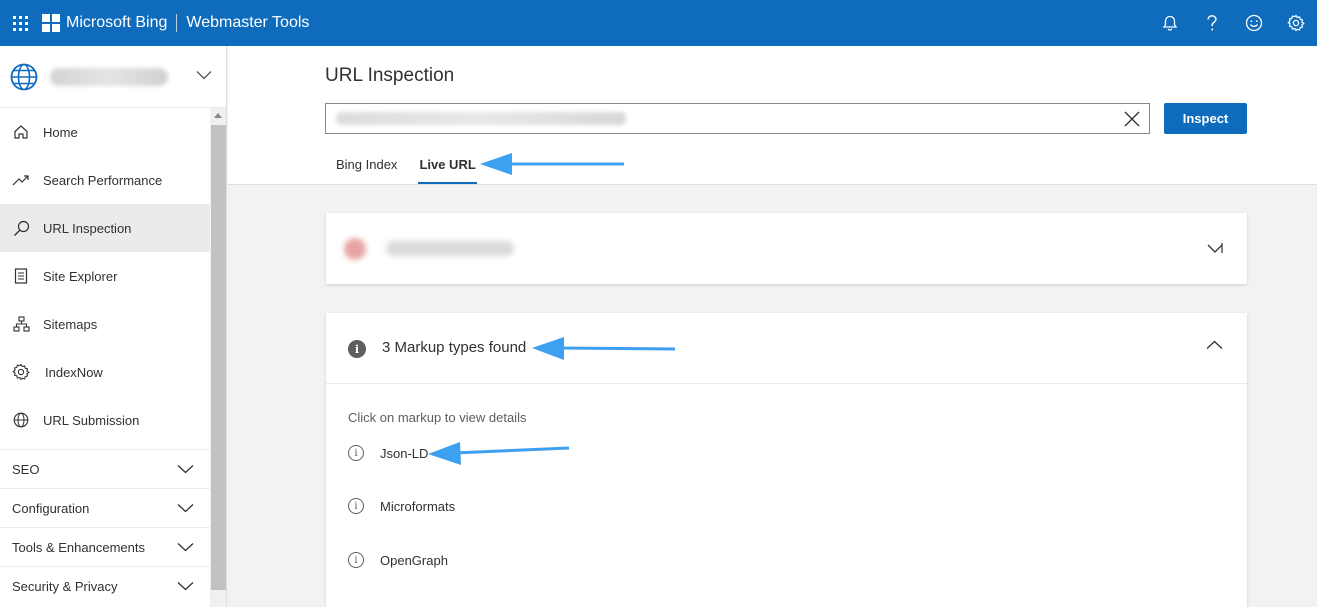 Image resolution: width=1317 pixels, height=607 pixels. Describe the element at coordinates (1214, 345) in the screenshot. I see `chevron-up-icon` at that location.